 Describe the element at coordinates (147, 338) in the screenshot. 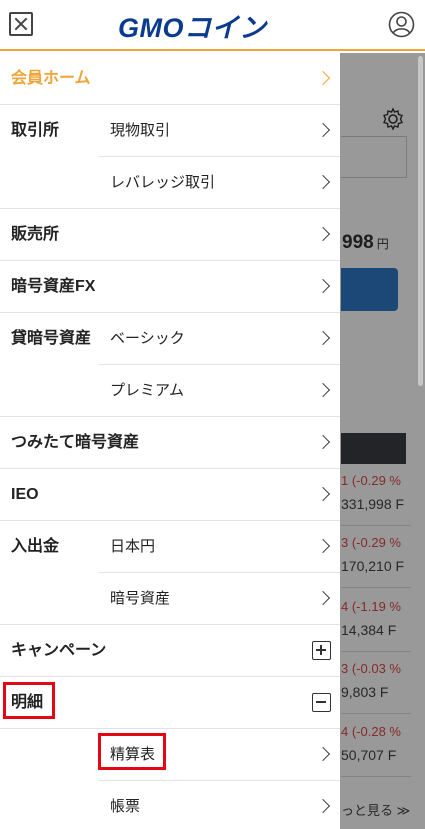

I see `menu-sub-label: ベーシック` at that location.